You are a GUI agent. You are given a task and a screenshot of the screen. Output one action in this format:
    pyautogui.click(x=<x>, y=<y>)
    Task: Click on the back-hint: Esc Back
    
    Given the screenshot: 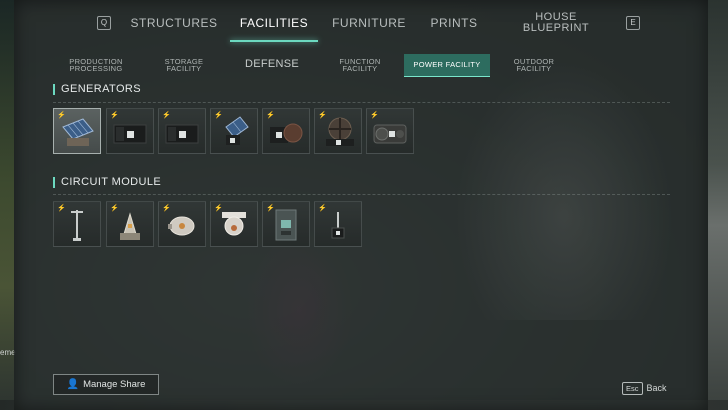 What is the action you would take?
    pyautogui.click(x=644, y=388)
    